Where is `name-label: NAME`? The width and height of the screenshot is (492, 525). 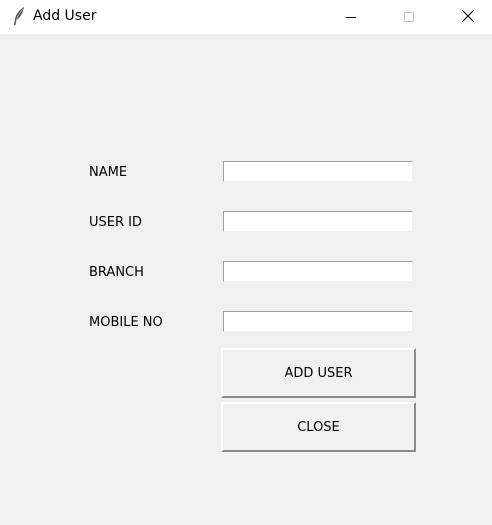
name-label: NAME is located at coordinates (108, 172).